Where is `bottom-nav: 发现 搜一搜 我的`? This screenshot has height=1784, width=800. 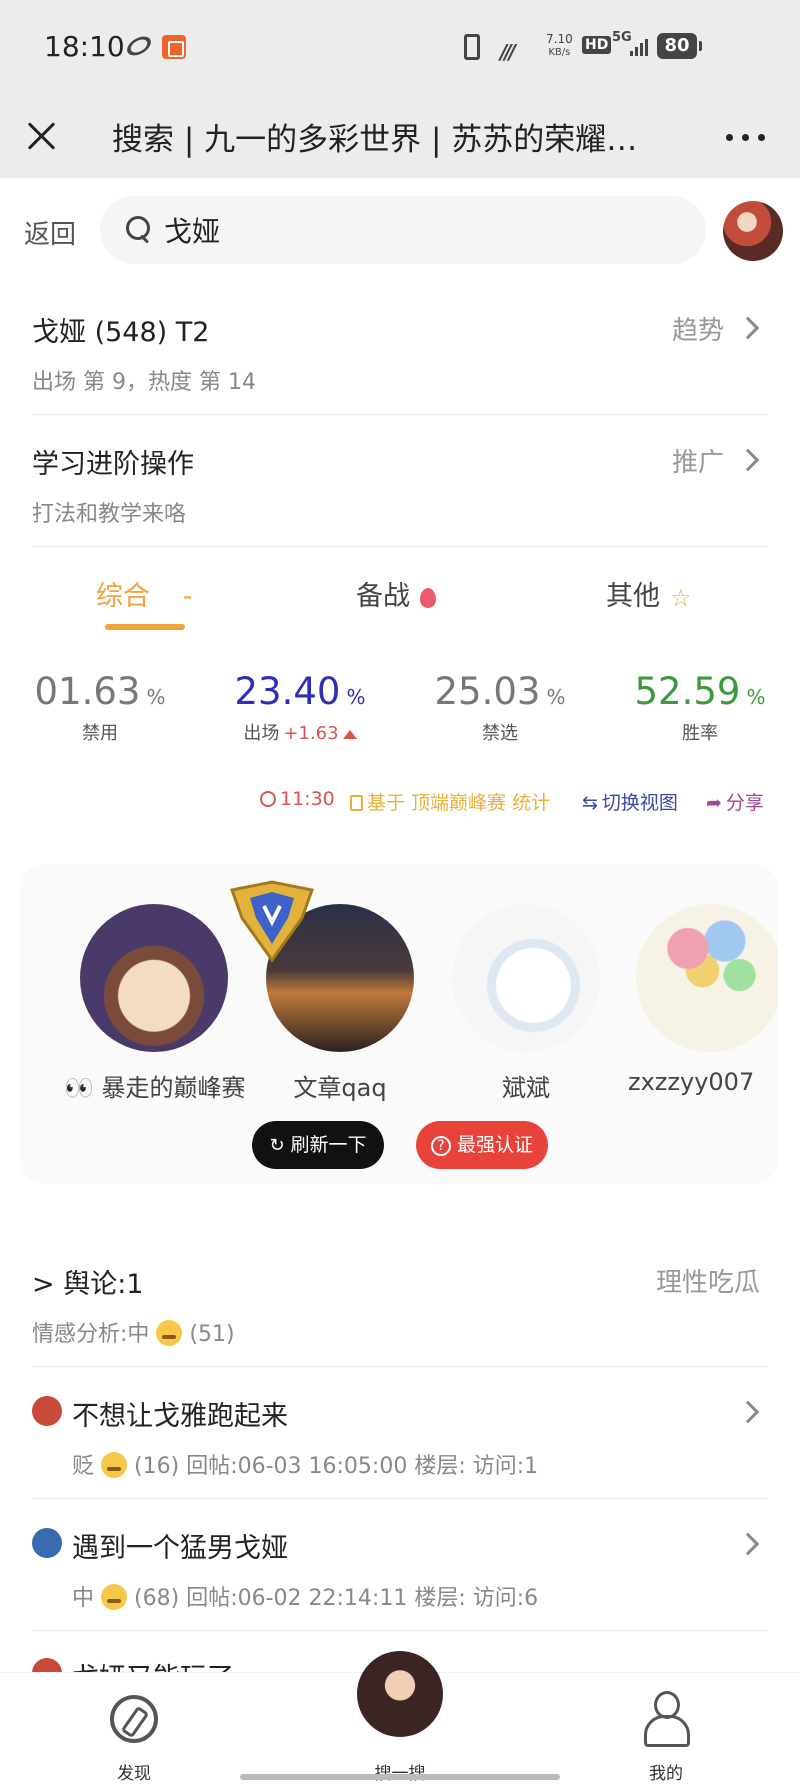 bottom-nav: 发现 搜一搜 我的 is located at coordinates (400, 1717).